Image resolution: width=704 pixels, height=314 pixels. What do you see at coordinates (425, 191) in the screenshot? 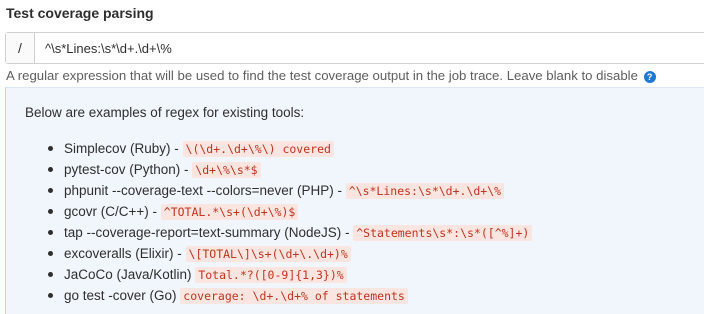
I see `regex-code: ^\s*Lines:\s*\d+.\d+\%` at bounding box center [425, 191].